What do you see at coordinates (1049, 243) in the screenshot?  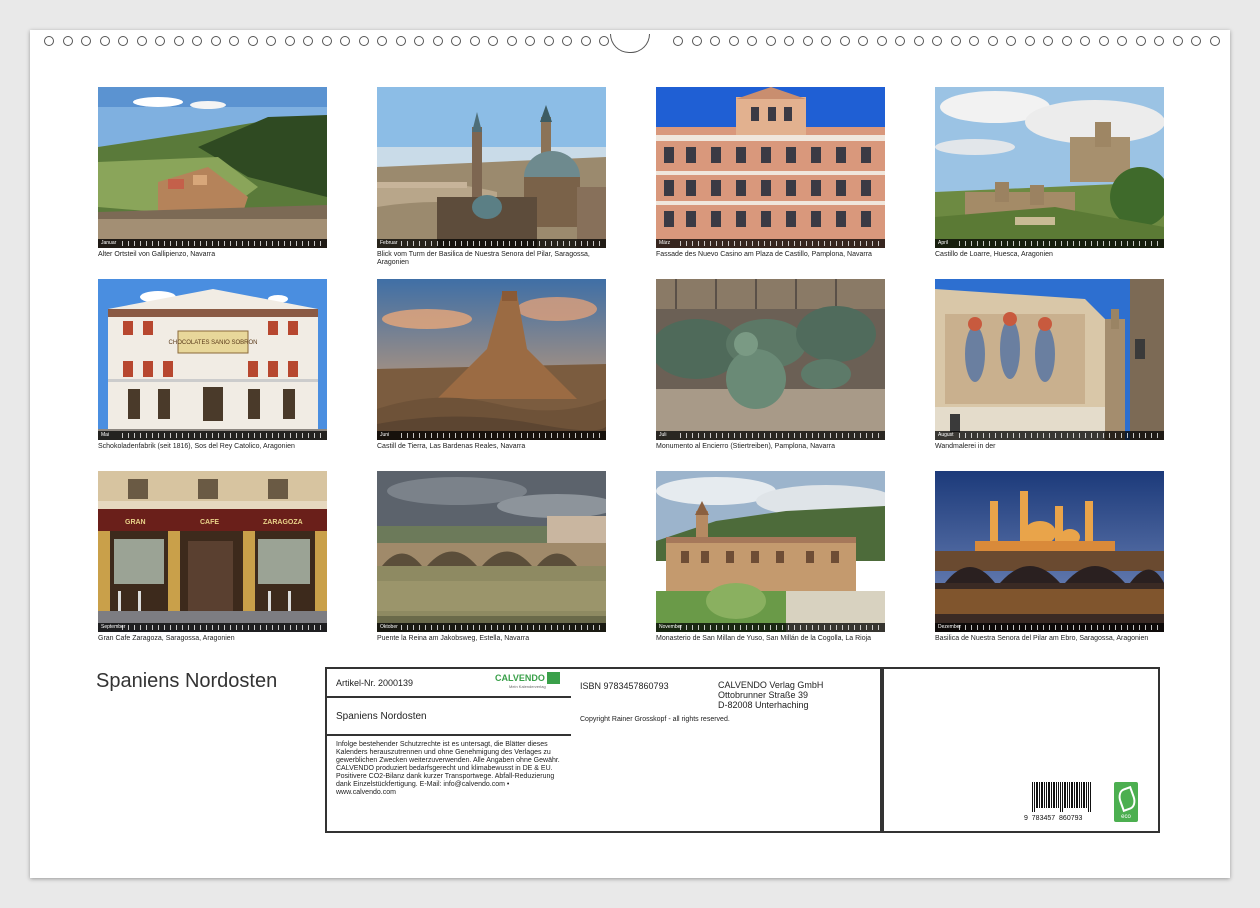 I see `calendar-strip: April` at bounding box center [1049, 243].